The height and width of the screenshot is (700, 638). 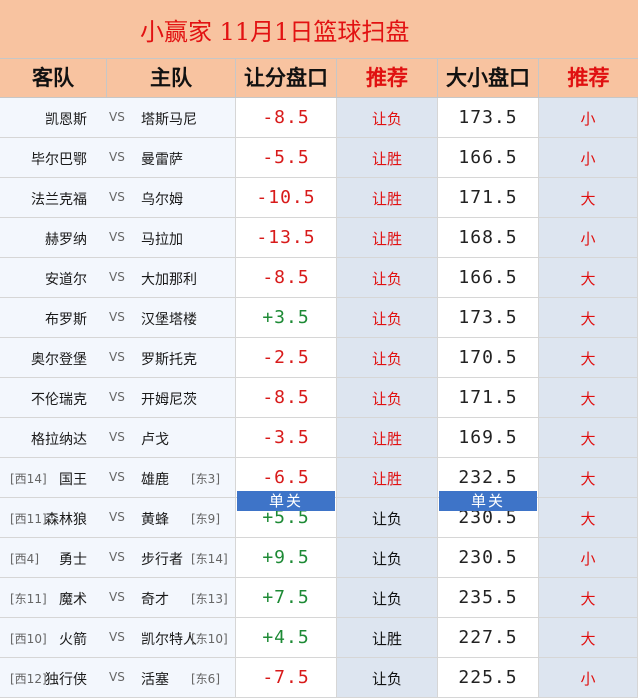 I want to click on header-recommend-total: 推荐, so click(x=588, y=78).